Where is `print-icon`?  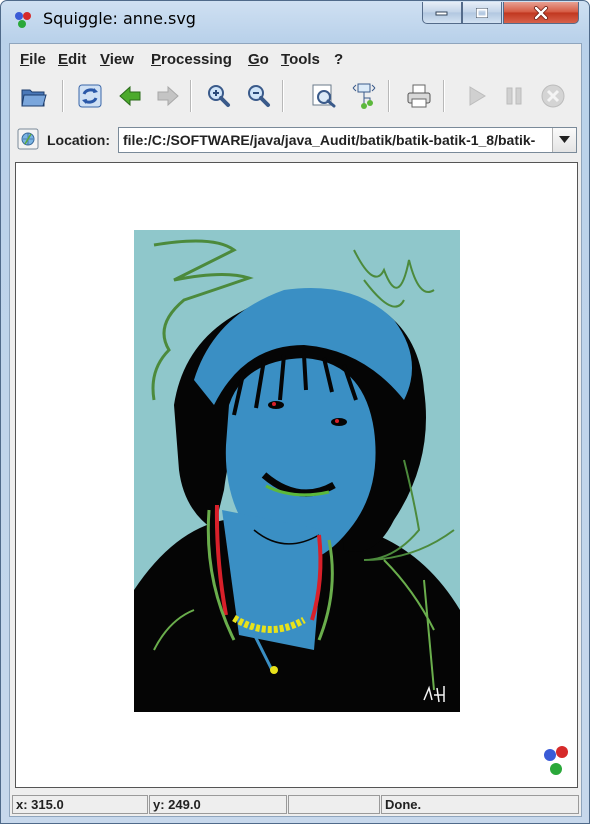 print-icon is located at coordinates (419, 96).